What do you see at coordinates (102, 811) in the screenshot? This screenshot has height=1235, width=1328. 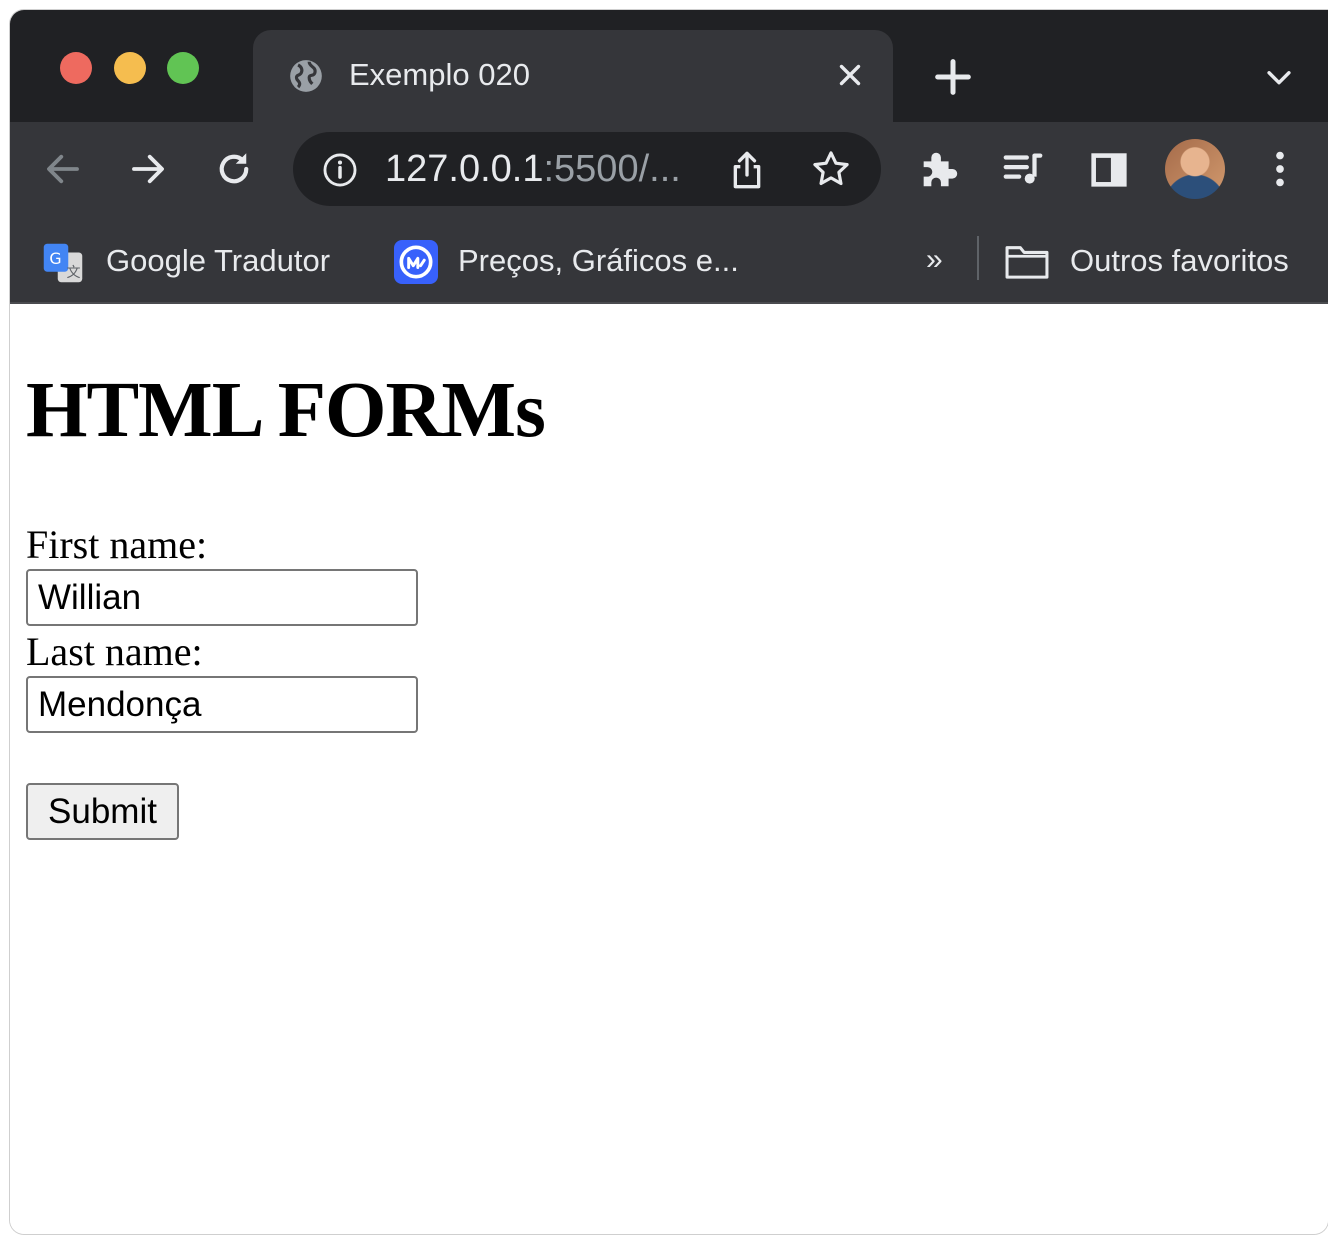 I see `submit-button: Submit` at bounding box center [102, 811].